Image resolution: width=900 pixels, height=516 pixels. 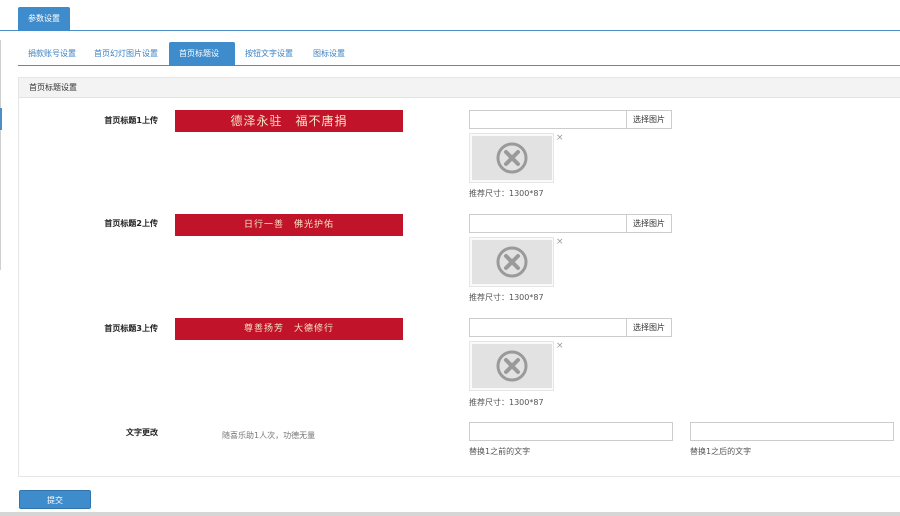 I want to click on top-tab-bar: 参数设置, so click(x=450, y=15).